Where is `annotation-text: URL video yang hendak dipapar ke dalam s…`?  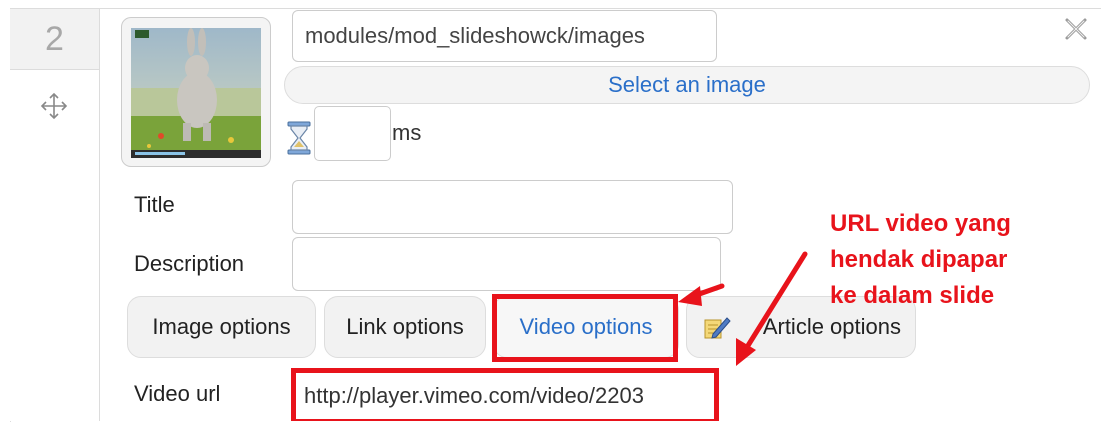 annotation-text: URL video yang hendak dipapar ke dalam s… is located at coordinates (920, 260).